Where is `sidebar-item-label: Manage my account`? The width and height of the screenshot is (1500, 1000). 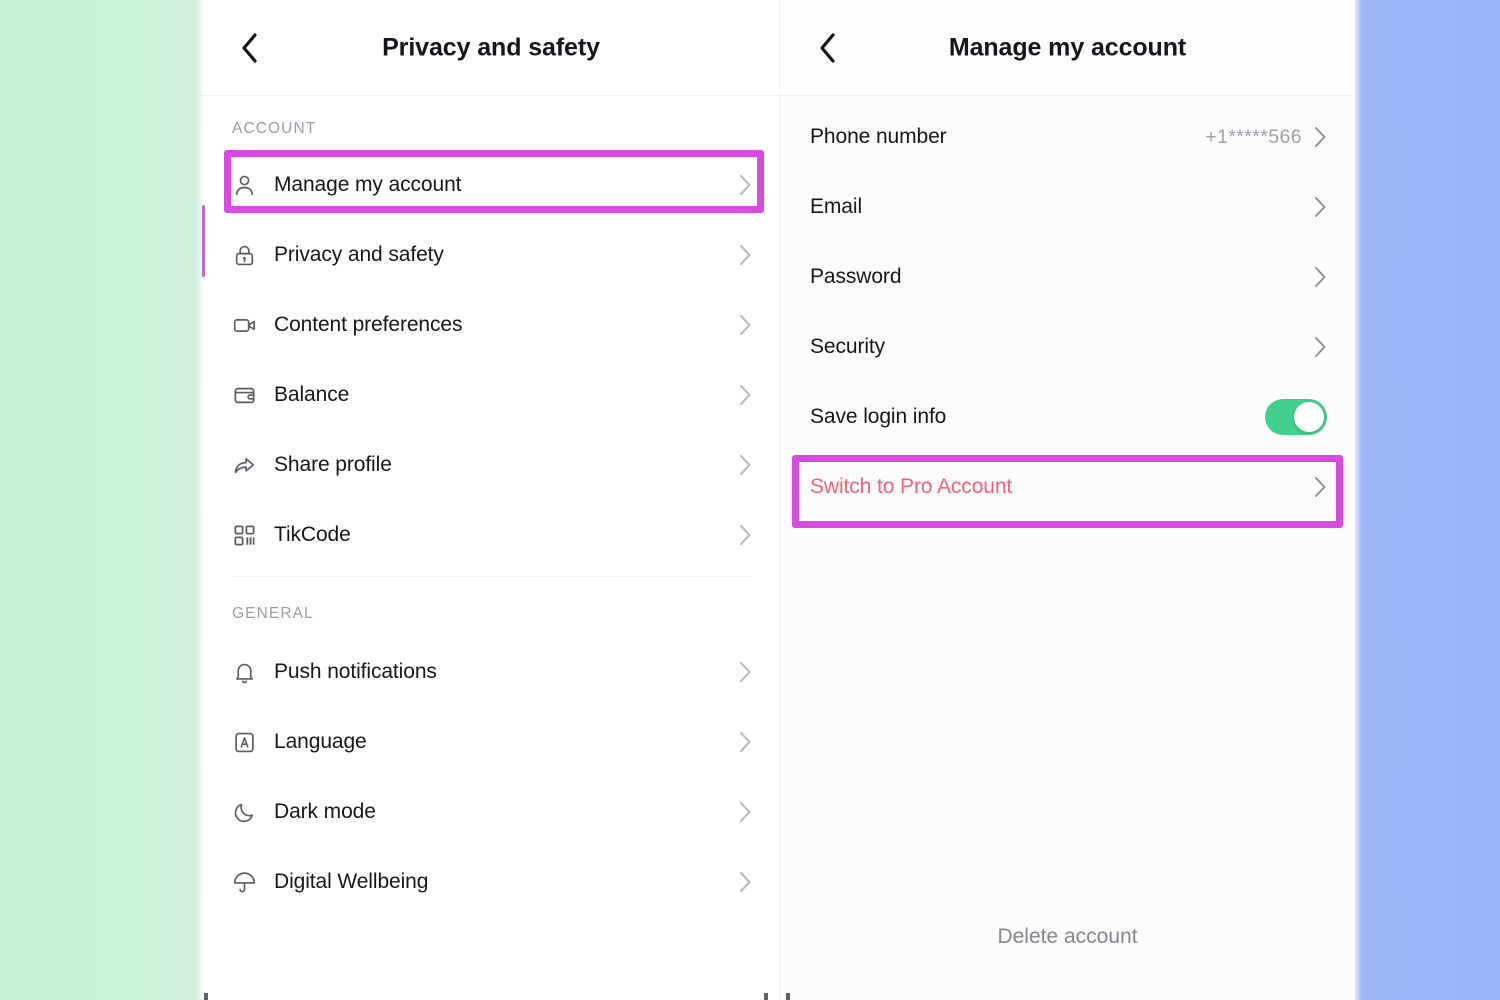
sidebar-item-label: Manage my account is located at coordinates (368, 184).